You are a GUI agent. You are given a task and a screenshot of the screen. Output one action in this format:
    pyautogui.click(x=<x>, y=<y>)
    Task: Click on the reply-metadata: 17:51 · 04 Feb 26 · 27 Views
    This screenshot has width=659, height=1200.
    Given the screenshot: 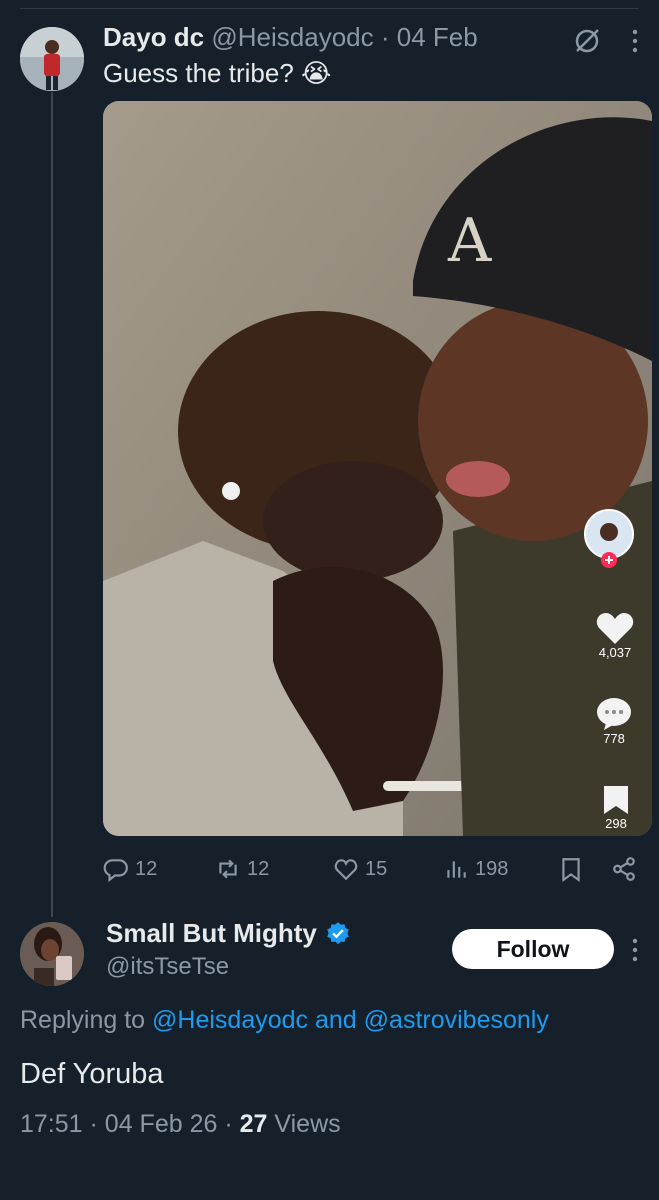 What is the action you would take?
    pyautogui.click(x=180, y=1124)
    